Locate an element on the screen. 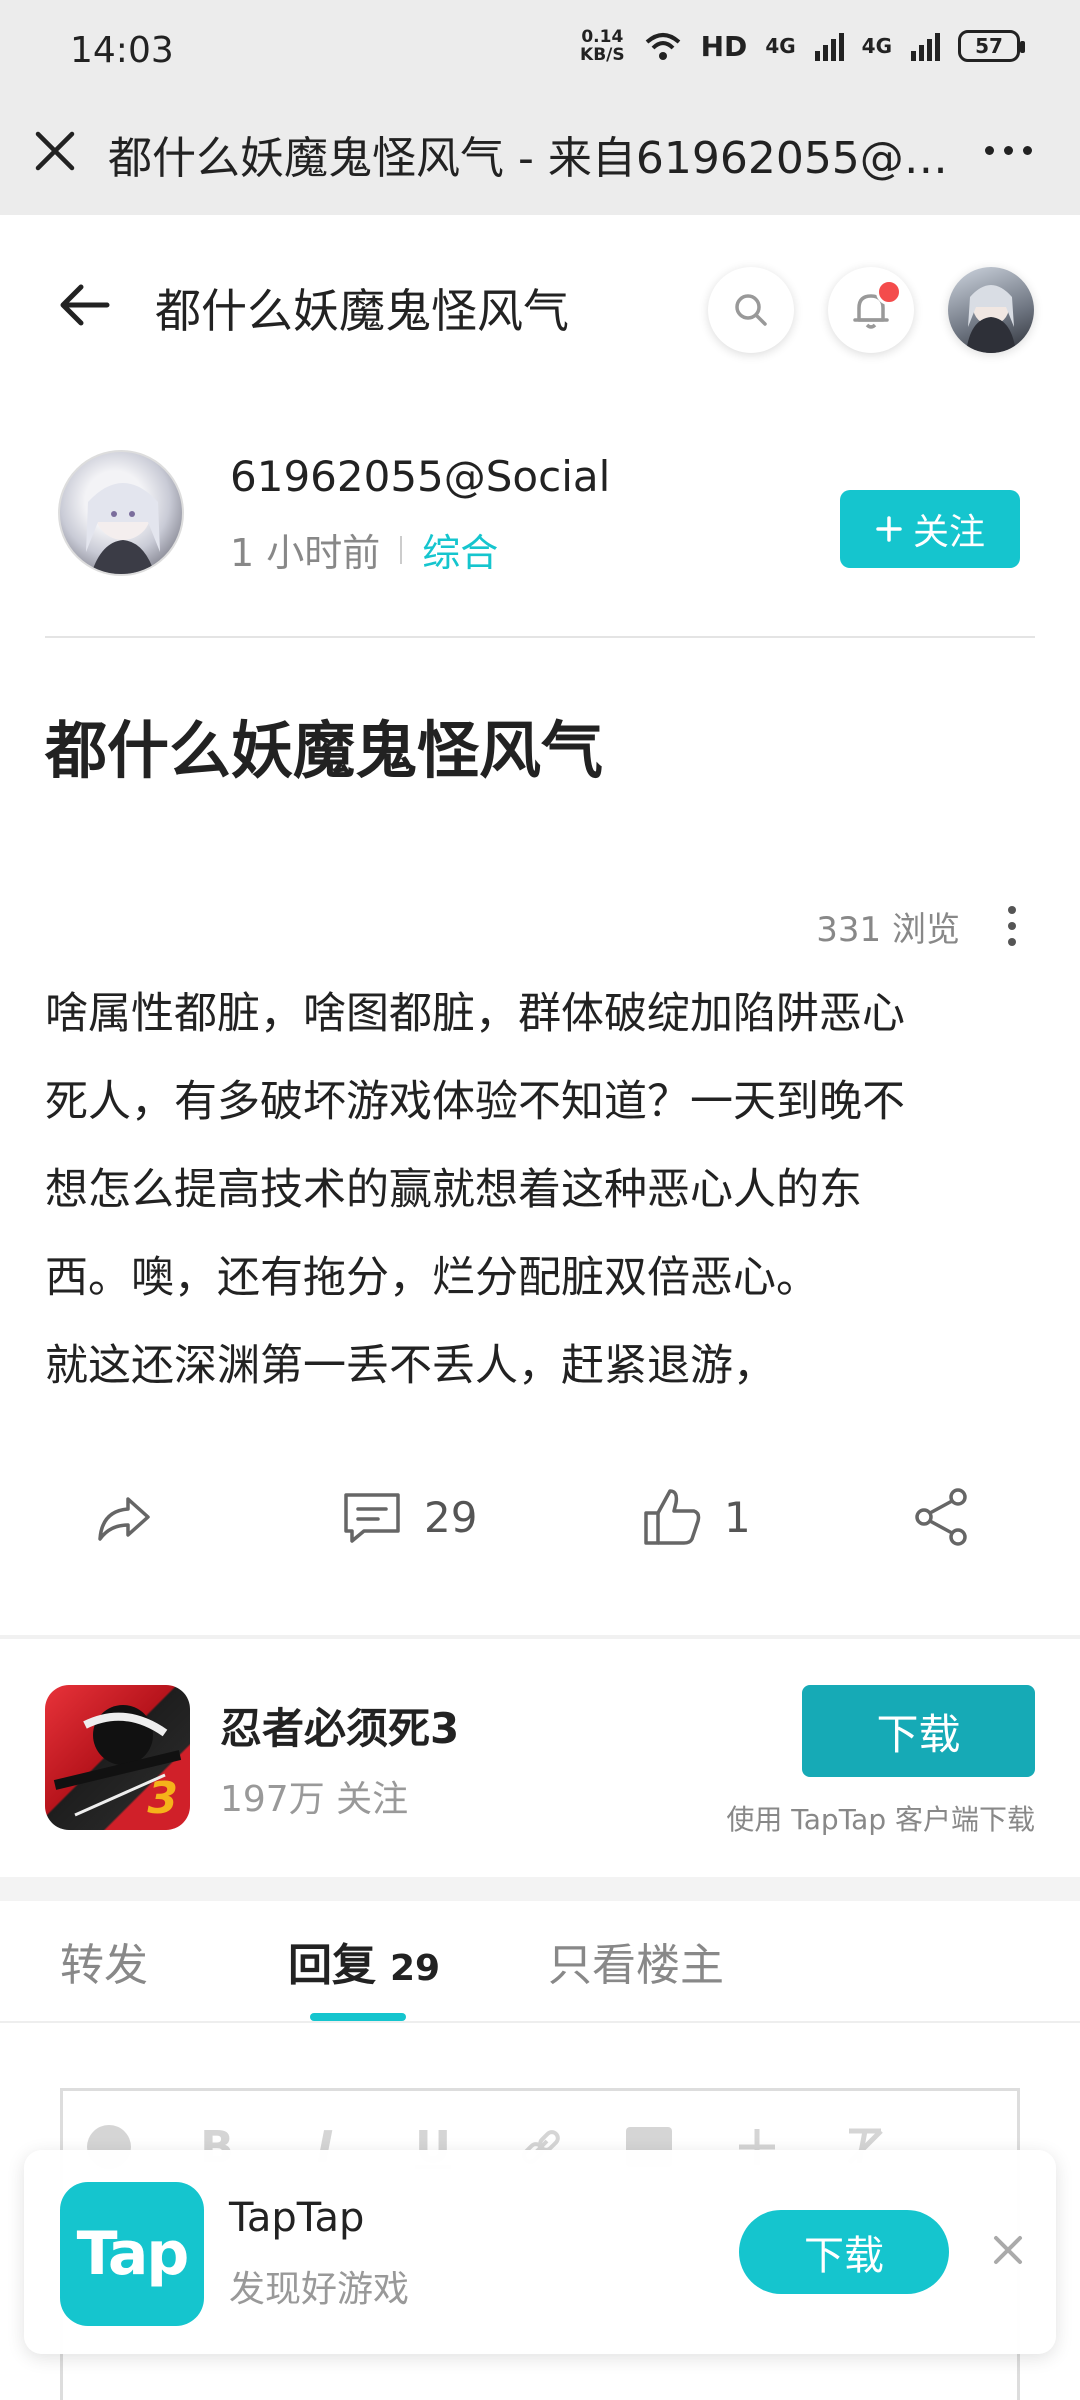  network-type-2: 4G is located at coordinates (876, 46).